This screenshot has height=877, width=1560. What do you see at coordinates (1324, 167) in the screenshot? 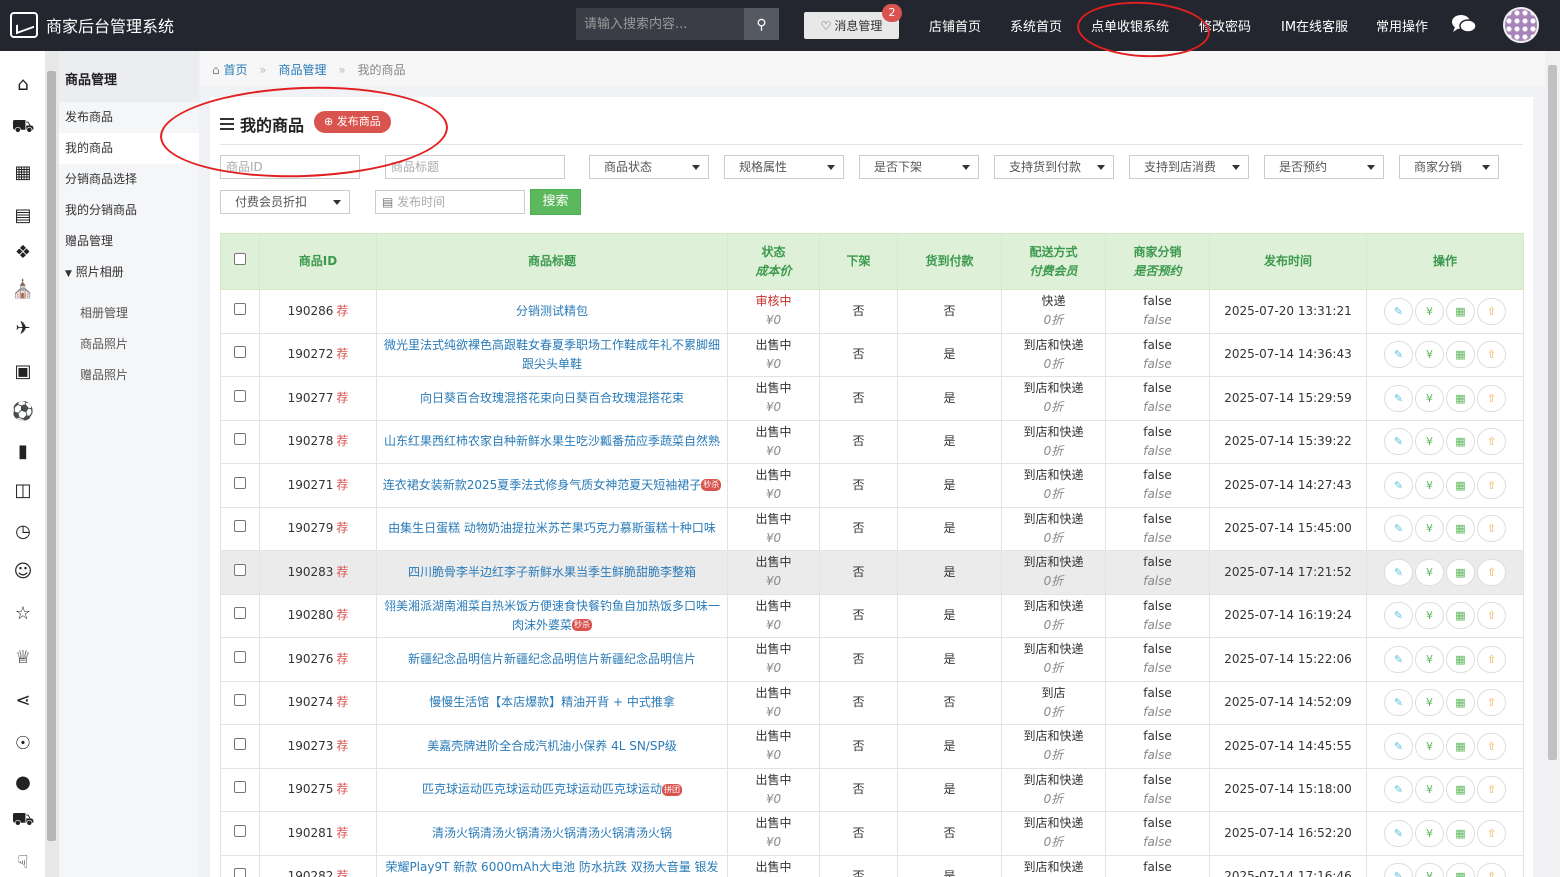
I see `reserve-select: 是否预约` at bounding box center [1324, 167].